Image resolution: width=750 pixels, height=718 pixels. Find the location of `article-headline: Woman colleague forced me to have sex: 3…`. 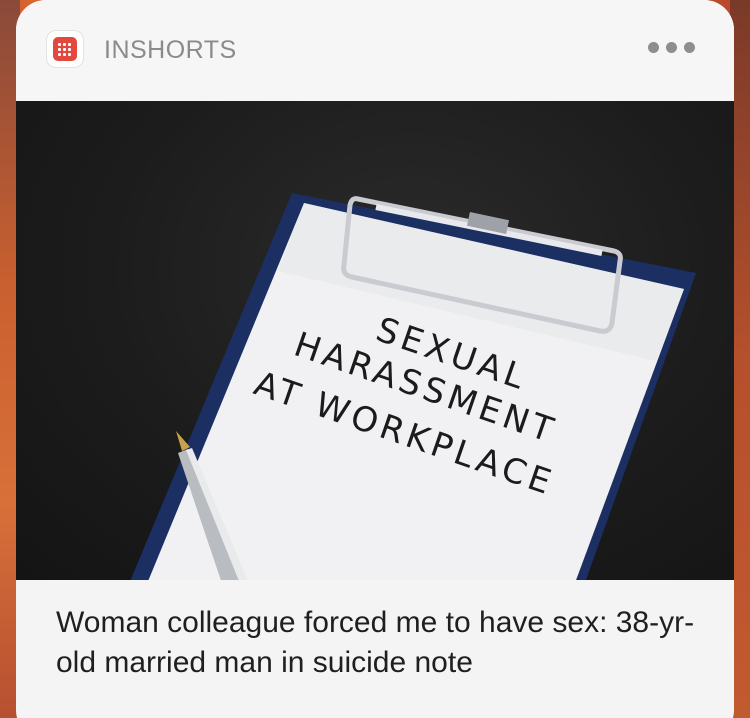

article-headline: Woman colleague forced me to have sex: 3… is located at coordinates (381, 643).